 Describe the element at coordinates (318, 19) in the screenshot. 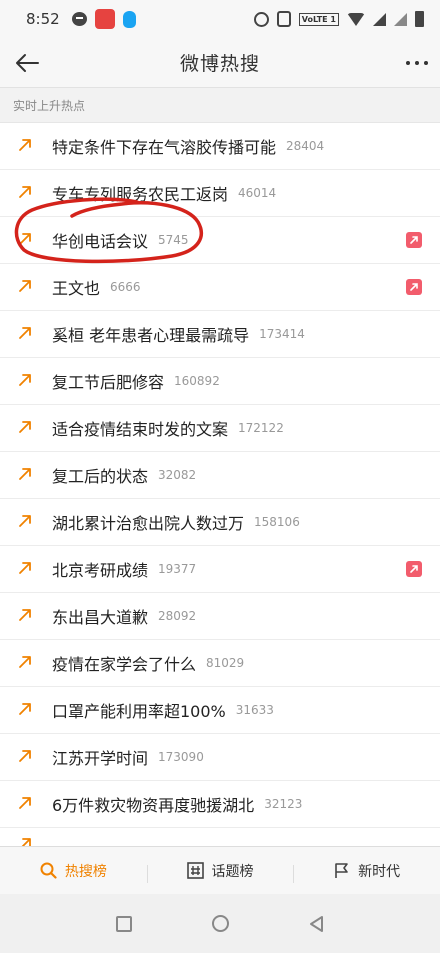

I see `volte-badge: VoLTE 1` at that location.